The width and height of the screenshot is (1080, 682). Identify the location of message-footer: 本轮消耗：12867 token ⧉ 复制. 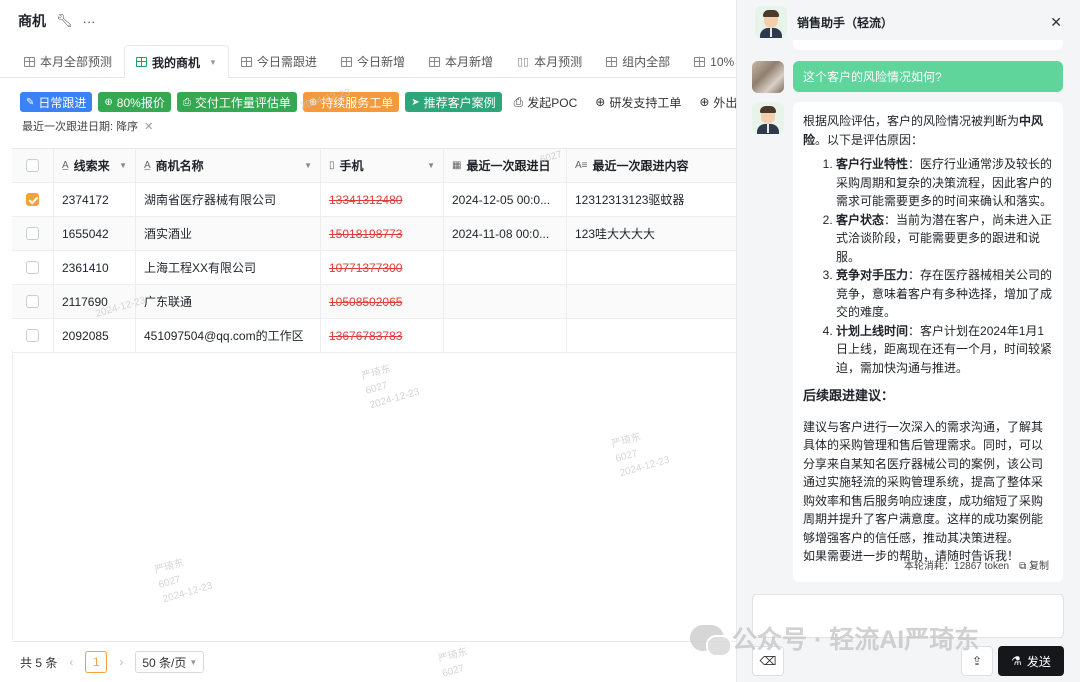
(976, 567).